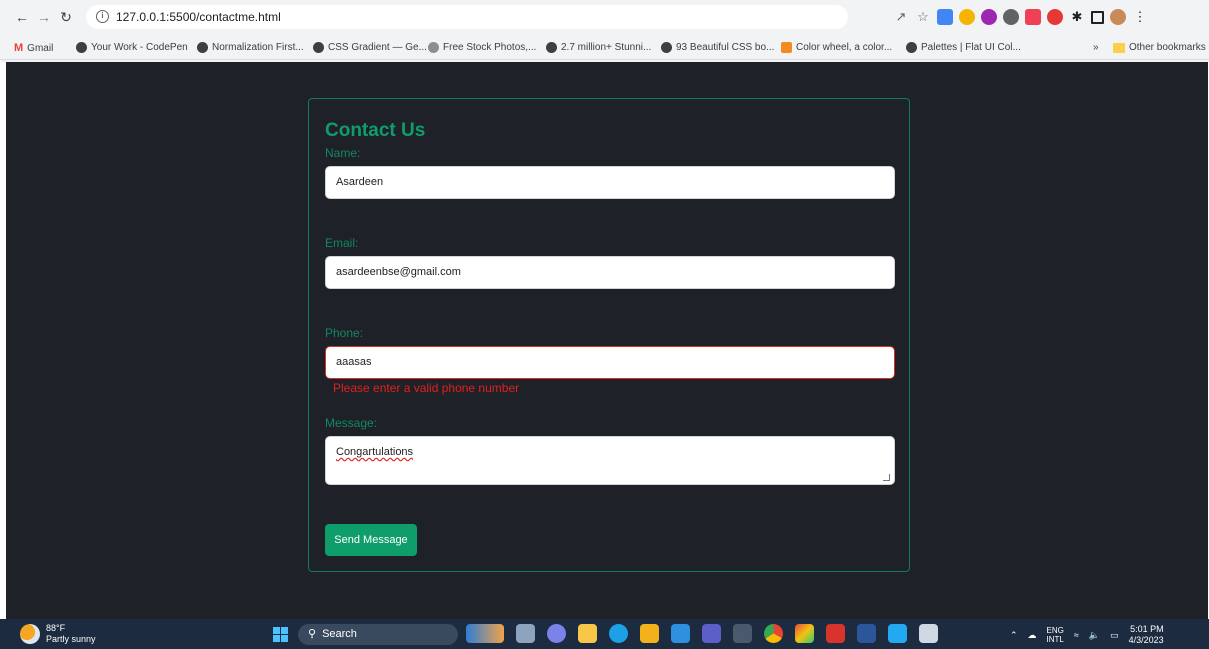 This screenshot has height=649, width=1209. I want to click on cloud-icon: ☁, so click(1032, 635).